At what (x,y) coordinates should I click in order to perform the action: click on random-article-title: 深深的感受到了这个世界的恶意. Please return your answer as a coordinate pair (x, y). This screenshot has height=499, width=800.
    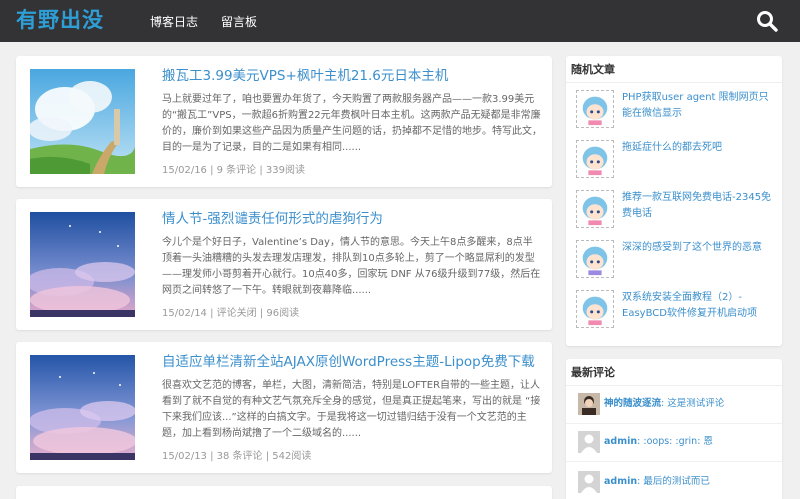
    Looking at the image, I should click on (692, 247).